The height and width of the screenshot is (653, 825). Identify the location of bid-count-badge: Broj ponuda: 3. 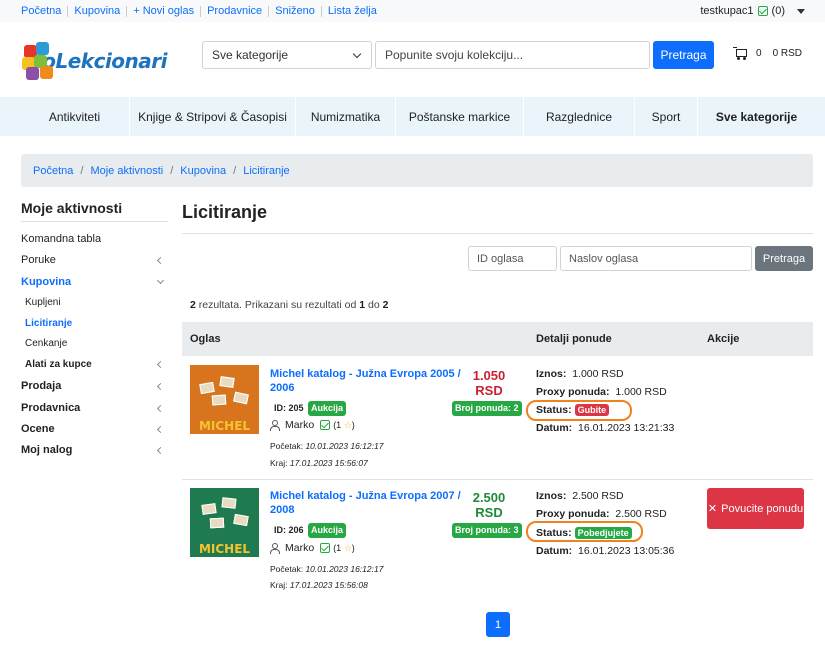
(487, 530).